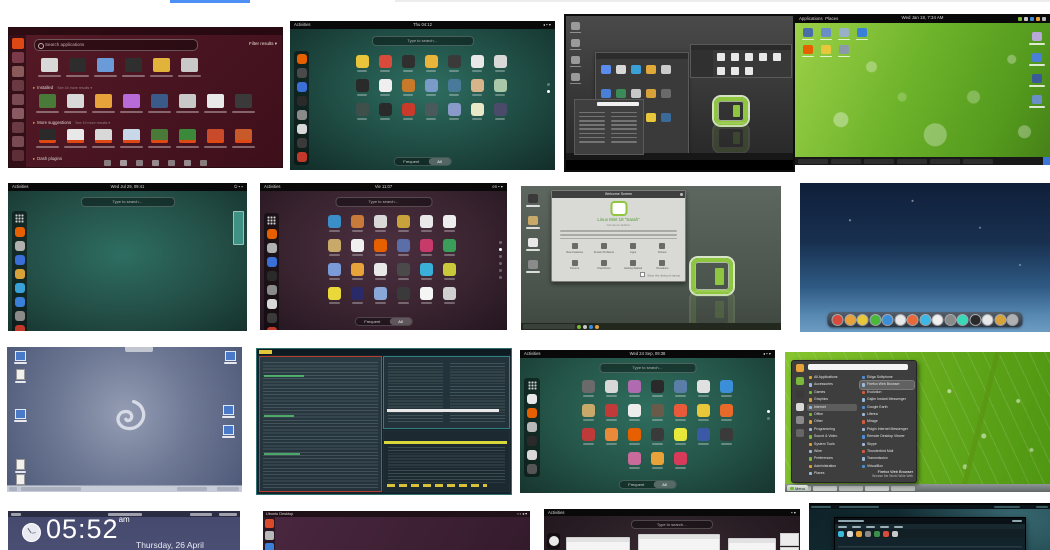 The width and height of the screenshot is (1050, 550). I want to click on gnome-top-bar: Activities ▪ ▾, so click(672, 512).